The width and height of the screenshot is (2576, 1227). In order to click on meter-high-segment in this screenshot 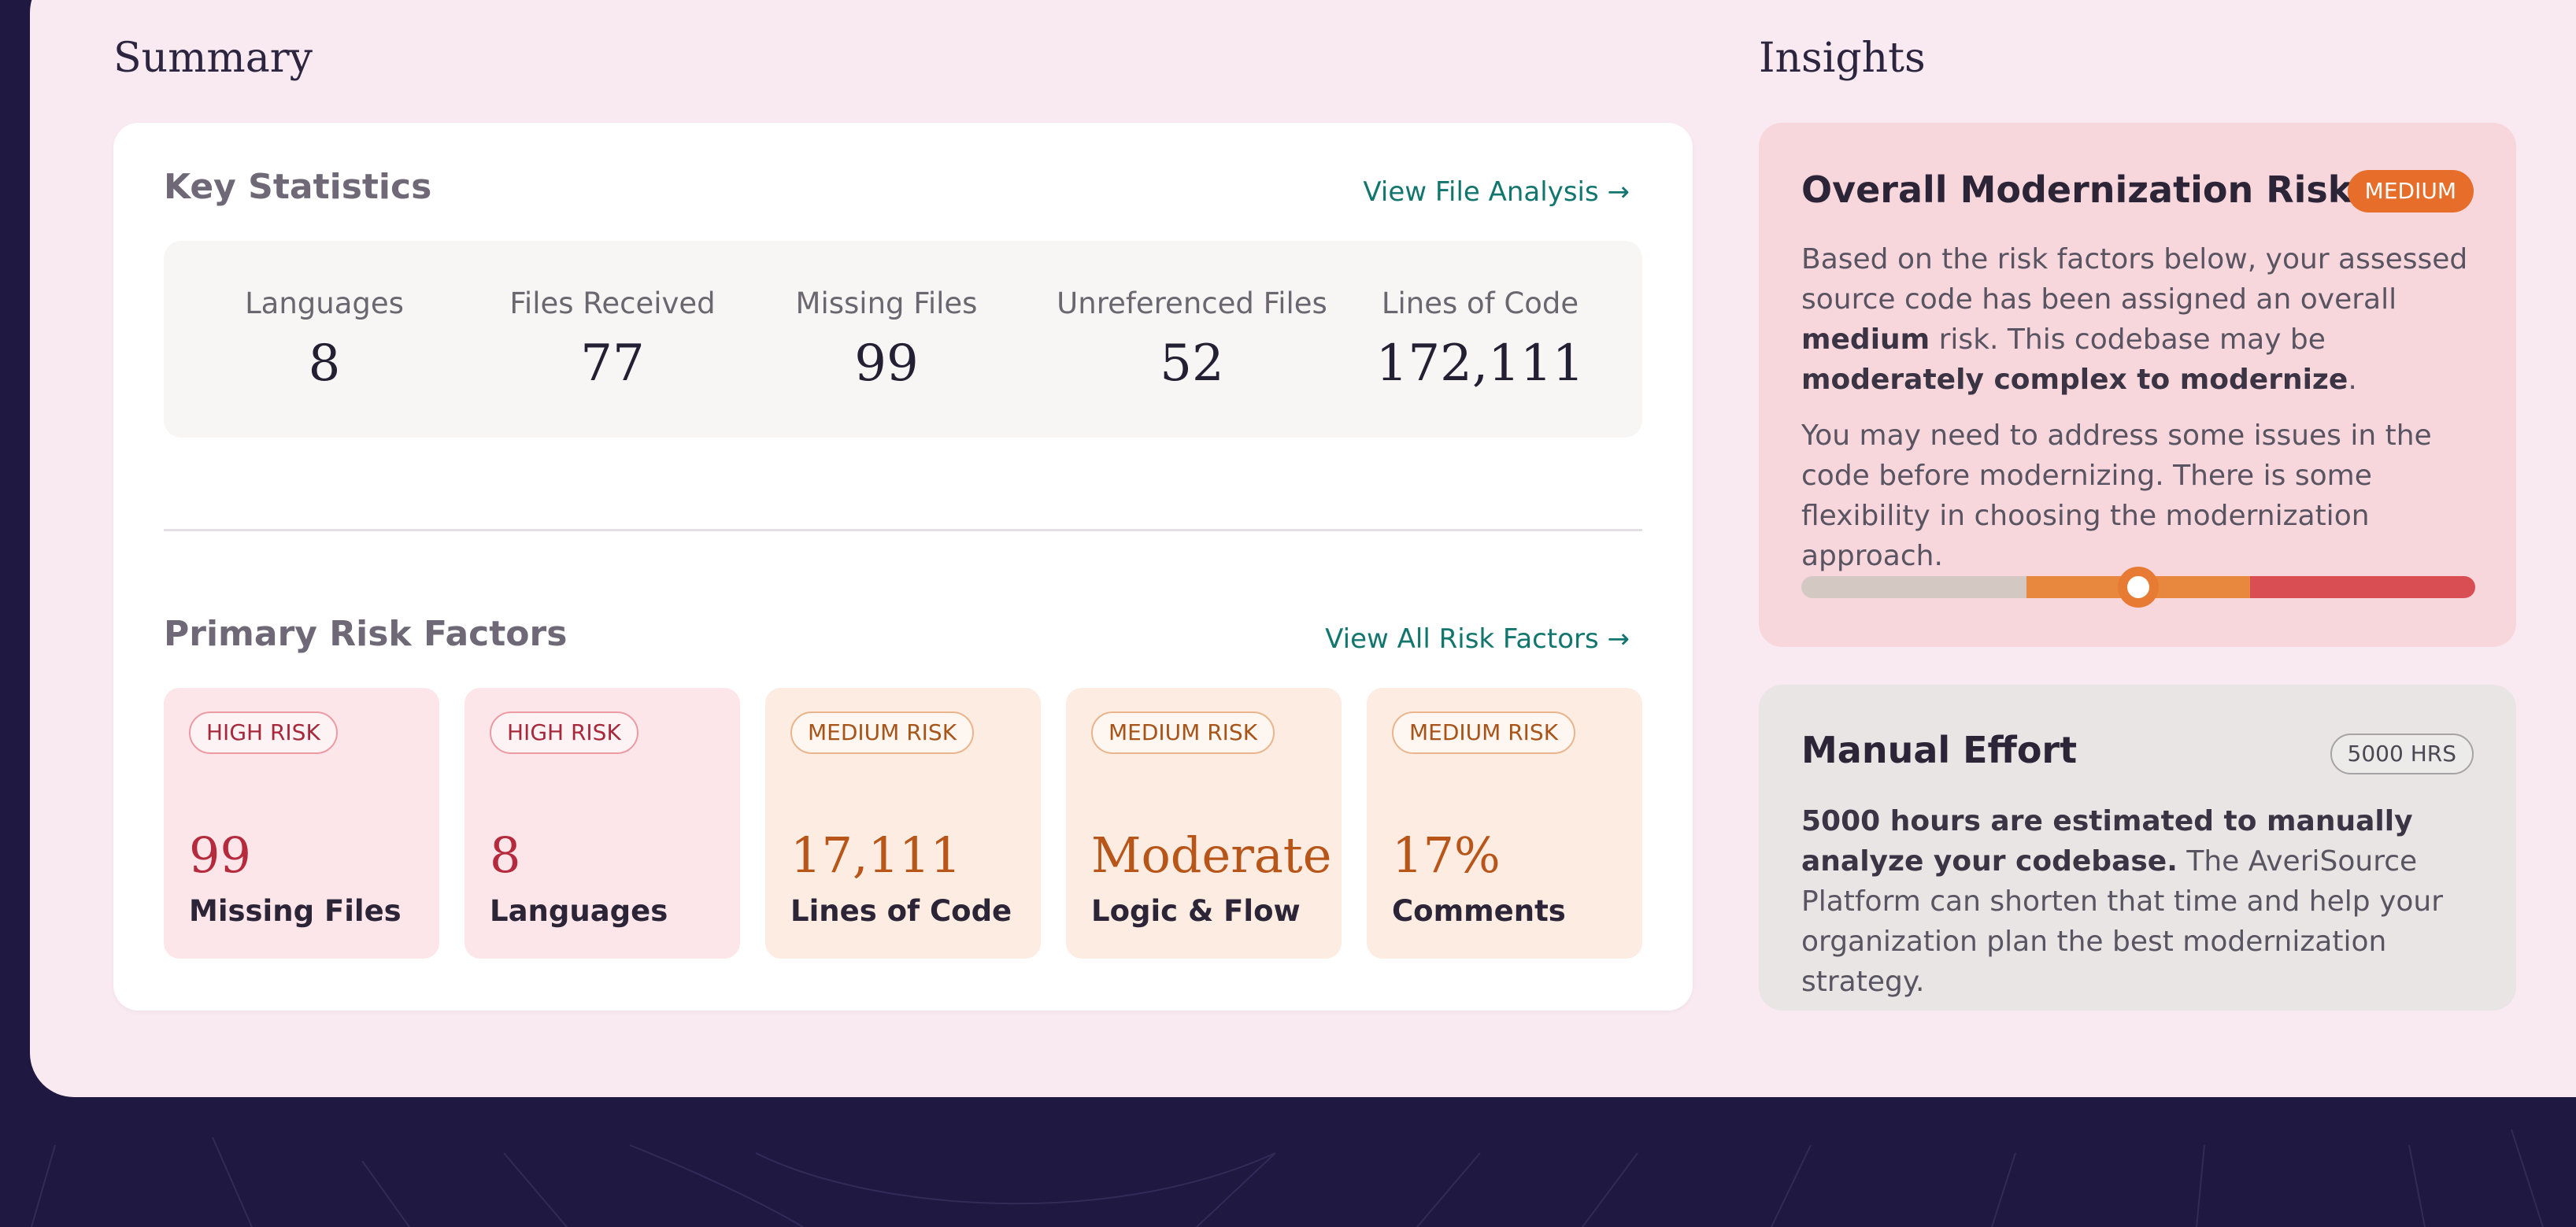, I will do `click(2362, 587)`.